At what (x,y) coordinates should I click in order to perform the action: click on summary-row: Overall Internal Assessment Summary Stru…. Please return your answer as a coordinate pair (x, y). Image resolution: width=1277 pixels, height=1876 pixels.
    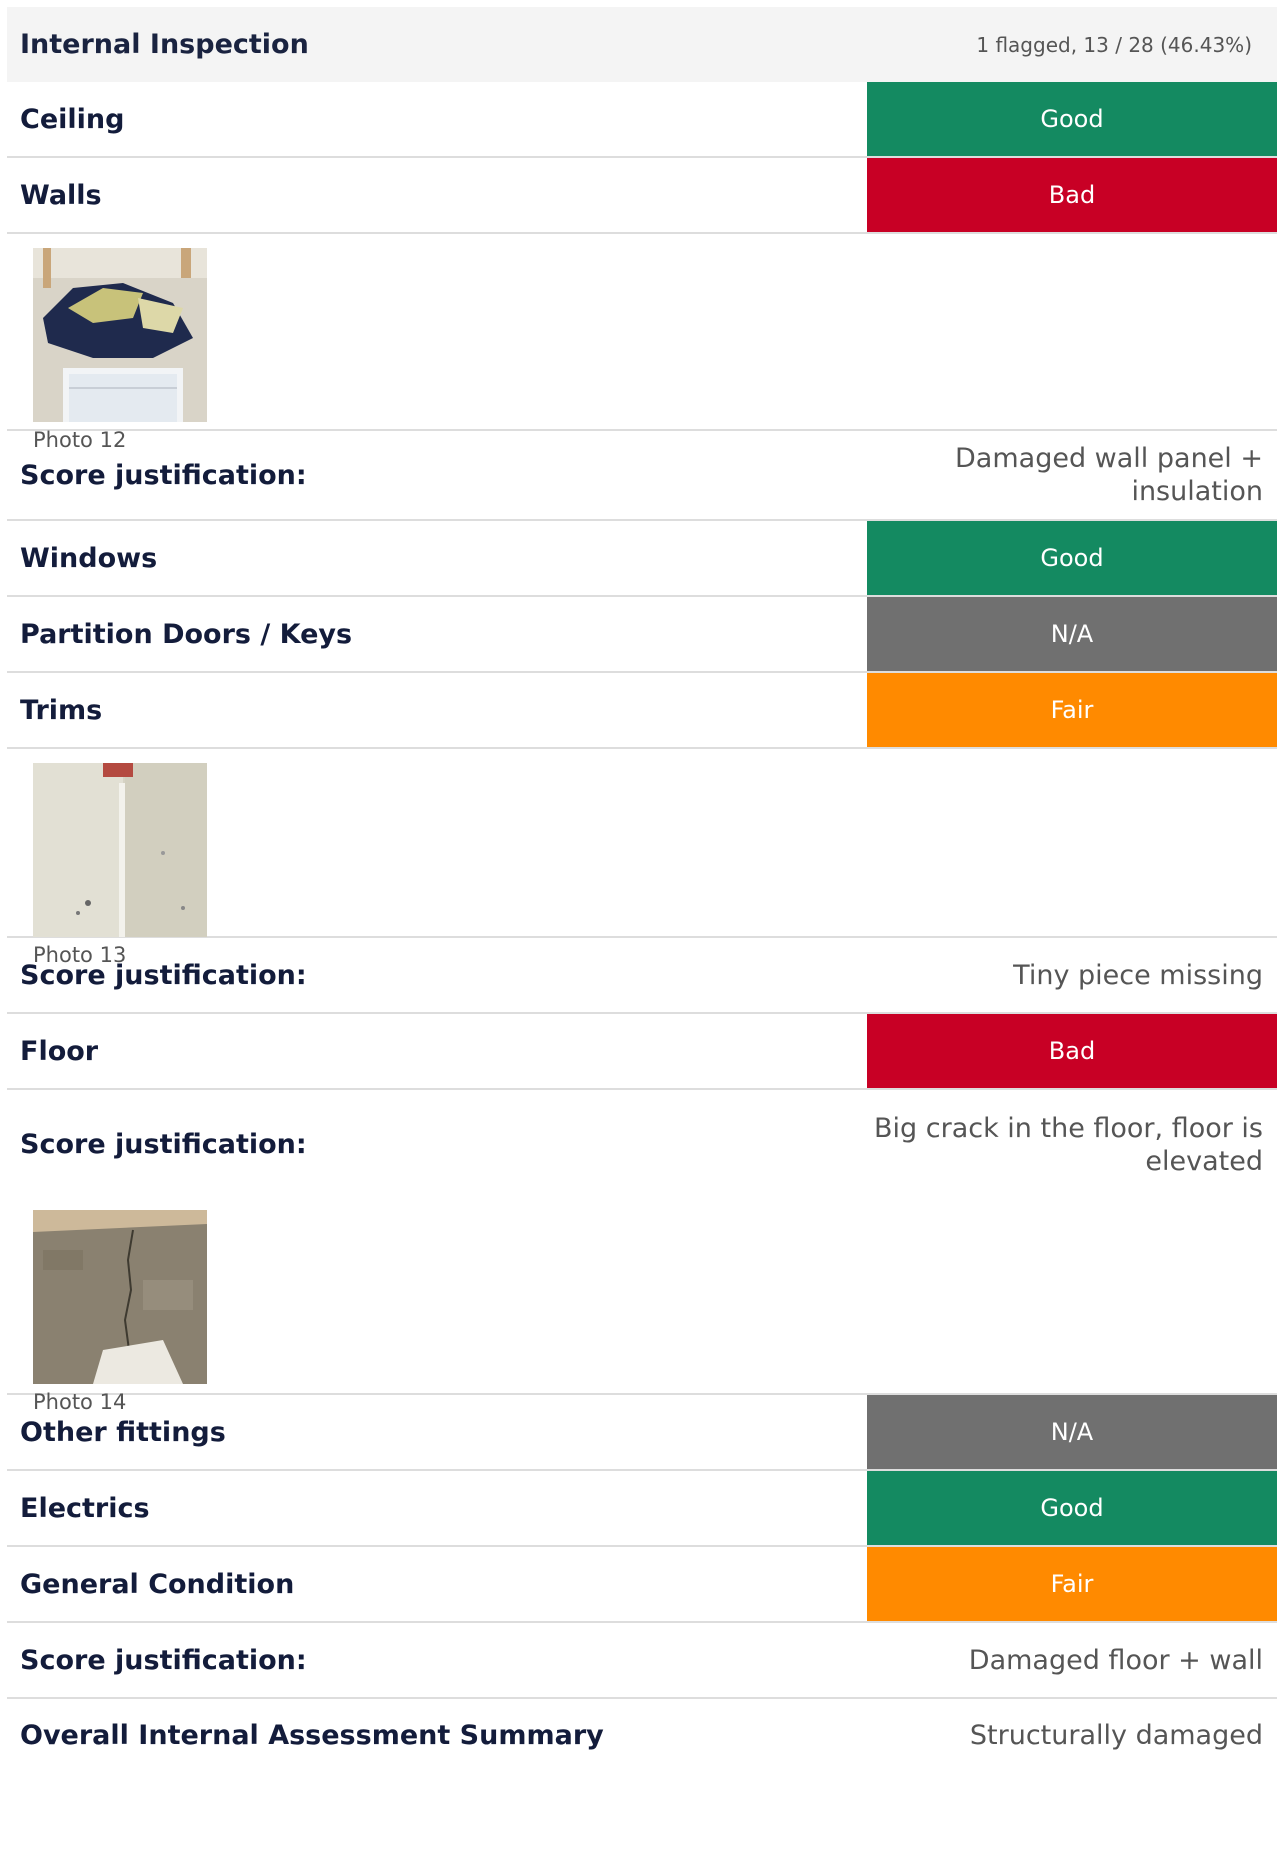
    Looking at the image, I should click on (642, 1735).